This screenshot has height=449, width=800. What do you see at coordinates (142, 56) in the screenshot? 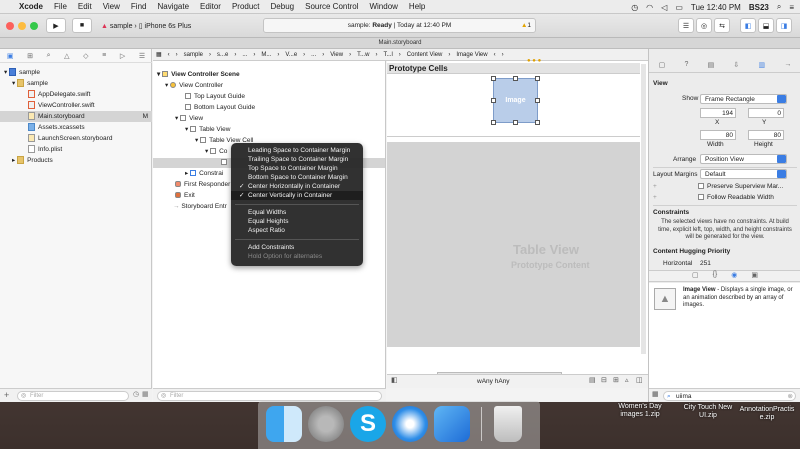
I see `report-icon: ☰` at bounding box center [142, 56].